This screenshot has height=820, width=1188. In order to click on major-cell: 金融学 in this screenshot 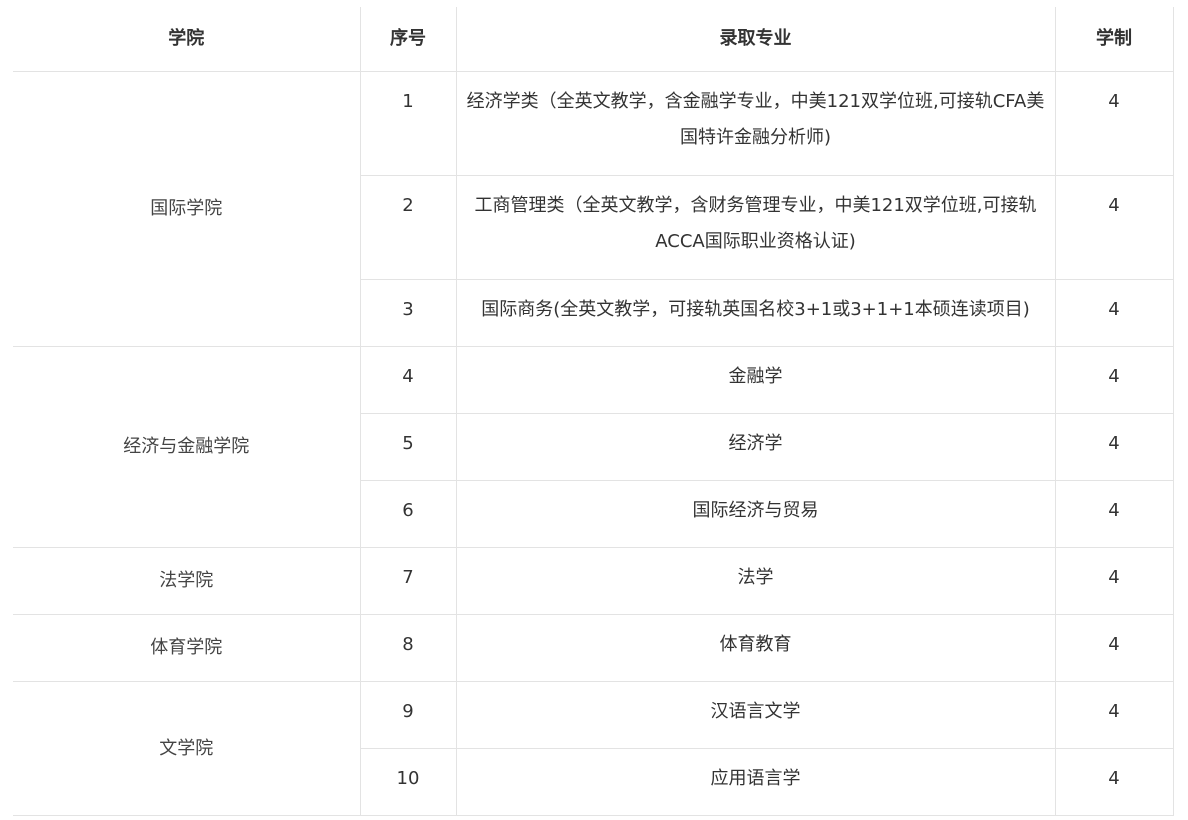, I will do `click(755, 380)`.